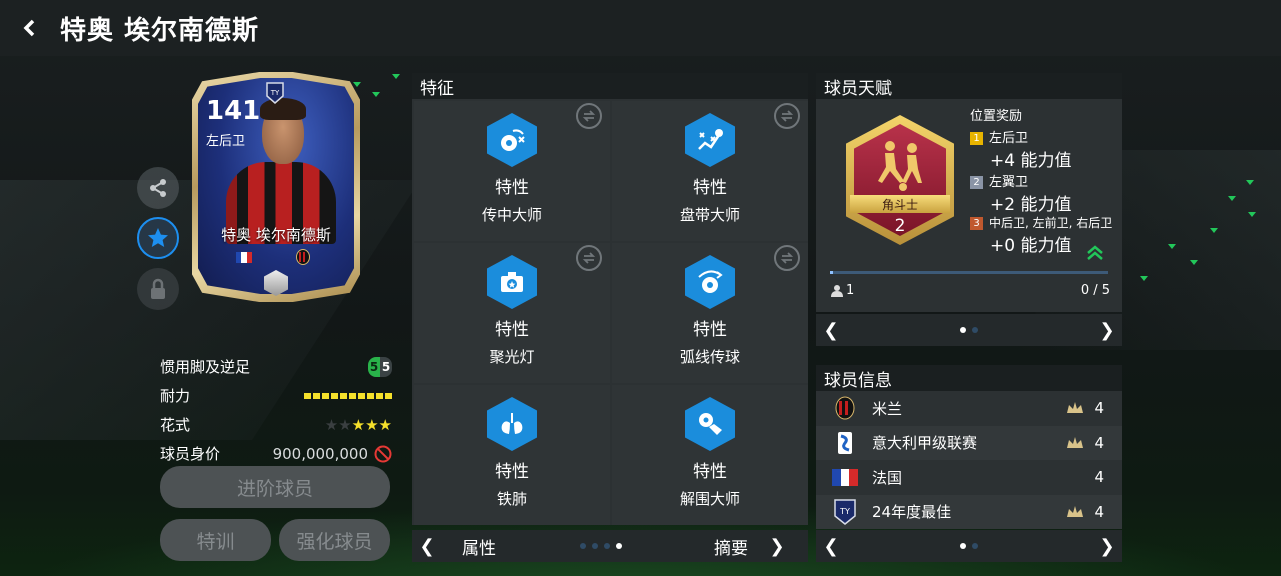 The image size is (1281, 576). I want to click on favorite-button, so click(158, 238).